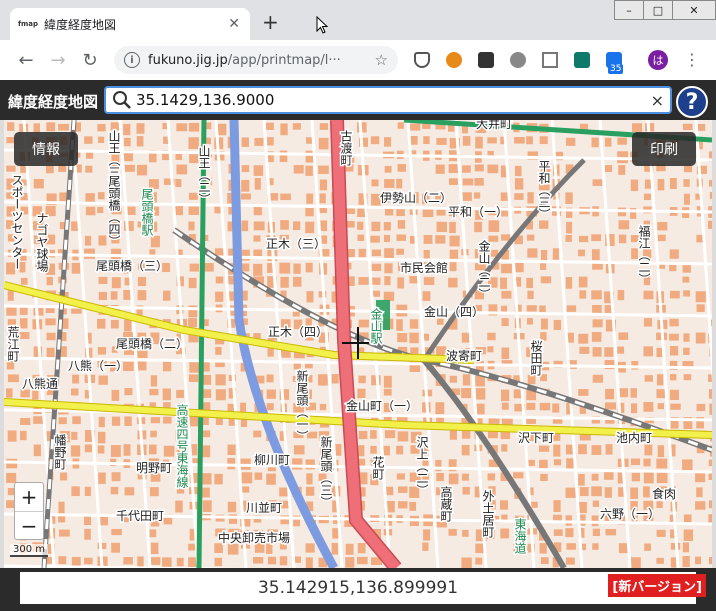 The image size is (716, 611). What do you see at coordinates (132, 60) in the screenshot?
I see `site-info-icon: i` at bounding box center [132, 60].